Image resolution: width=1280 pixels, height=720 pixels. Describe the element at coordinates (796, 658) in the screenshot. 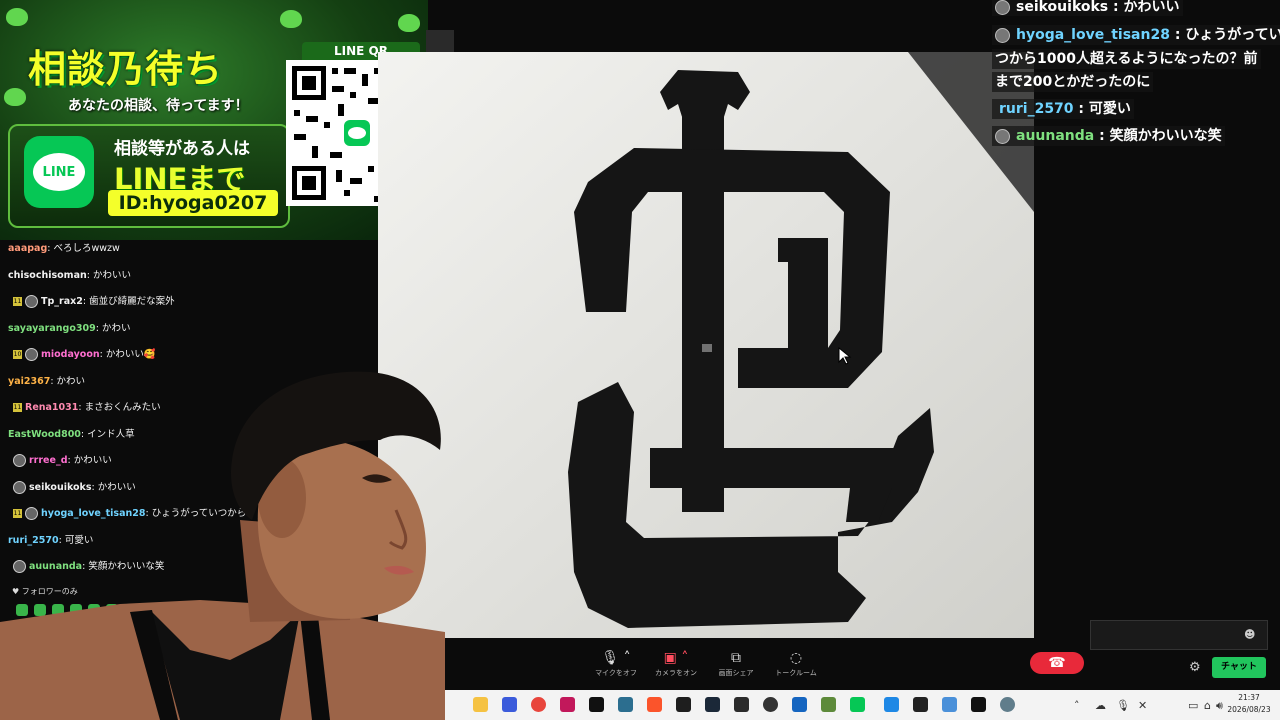

I see `chat-bubble-icon: ◌` at that location.